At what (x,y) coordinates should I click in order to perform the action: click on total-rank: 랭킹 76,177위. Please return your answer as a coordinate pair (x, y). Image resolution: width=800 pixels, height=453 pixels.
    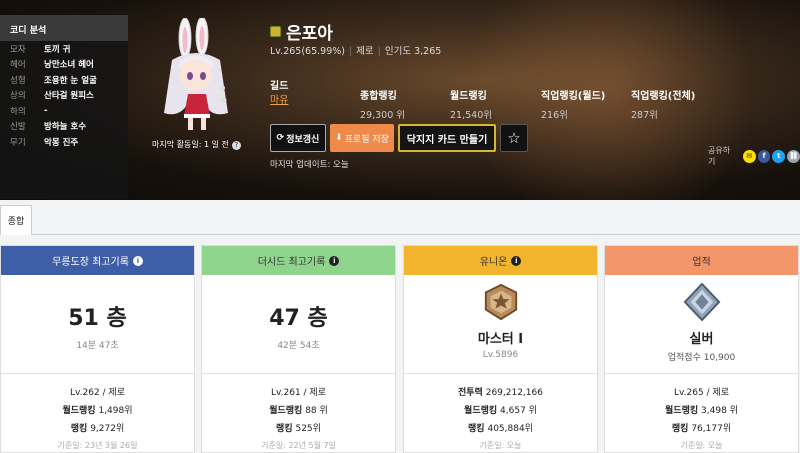
    Looking at the image, I should click on (701, 427).